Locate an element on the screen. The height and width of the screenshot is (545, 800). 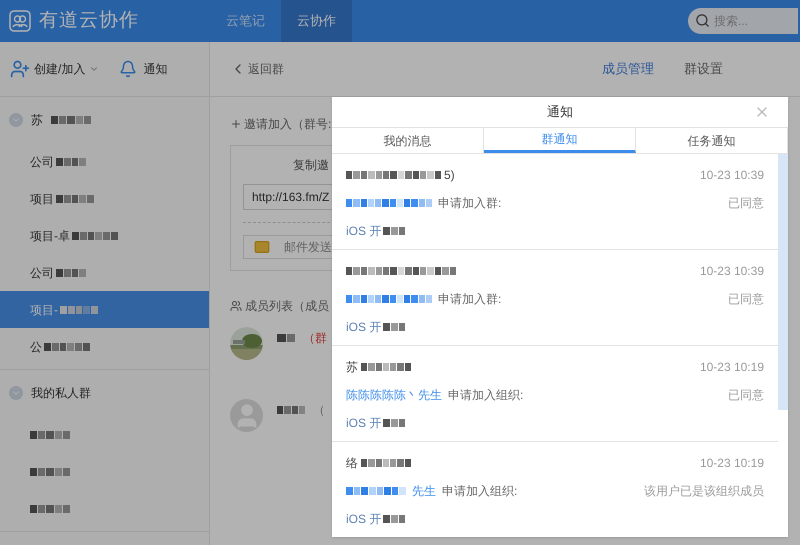
item-name: 项目- is located at coordinates (44, 310).